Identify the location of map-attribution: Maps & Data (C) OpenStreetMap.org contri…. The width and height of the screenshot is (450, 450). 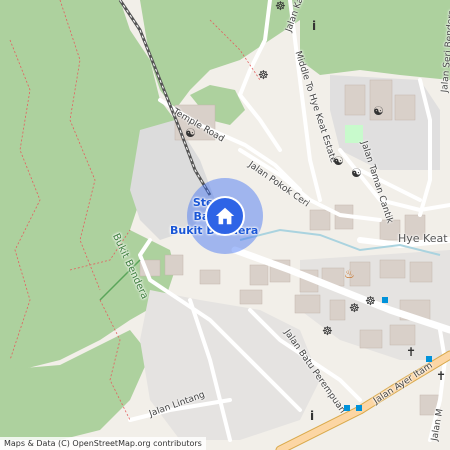
(103, 443).